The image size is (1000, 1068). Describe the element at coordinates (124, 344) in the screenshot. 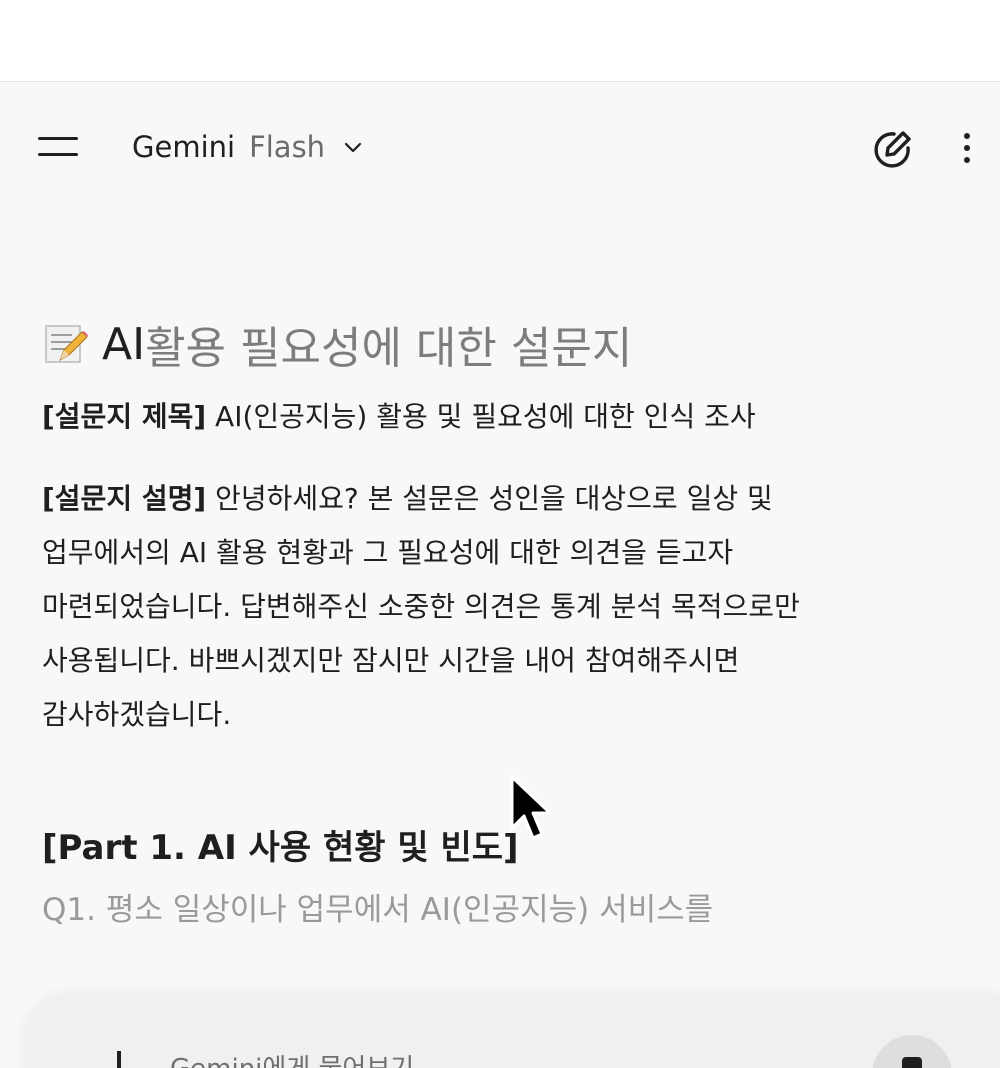

I see `title-ai: AI` at that location.